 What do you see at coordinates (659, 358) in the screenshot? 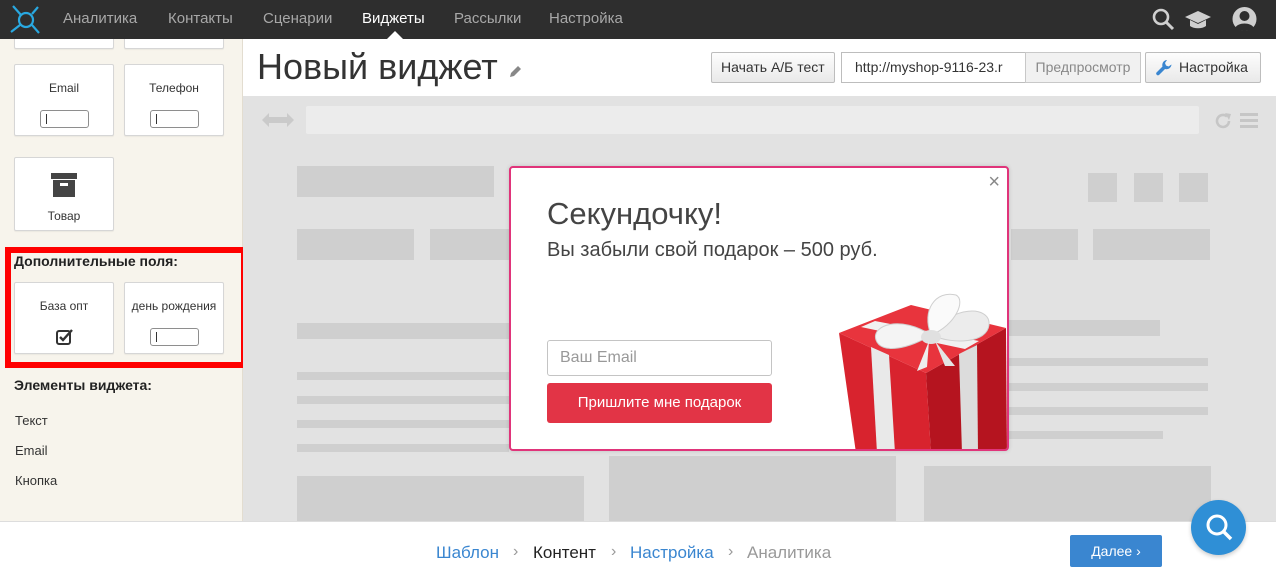
I see `popup-email-input: Ваш Email` at bounding box center [659, 358].